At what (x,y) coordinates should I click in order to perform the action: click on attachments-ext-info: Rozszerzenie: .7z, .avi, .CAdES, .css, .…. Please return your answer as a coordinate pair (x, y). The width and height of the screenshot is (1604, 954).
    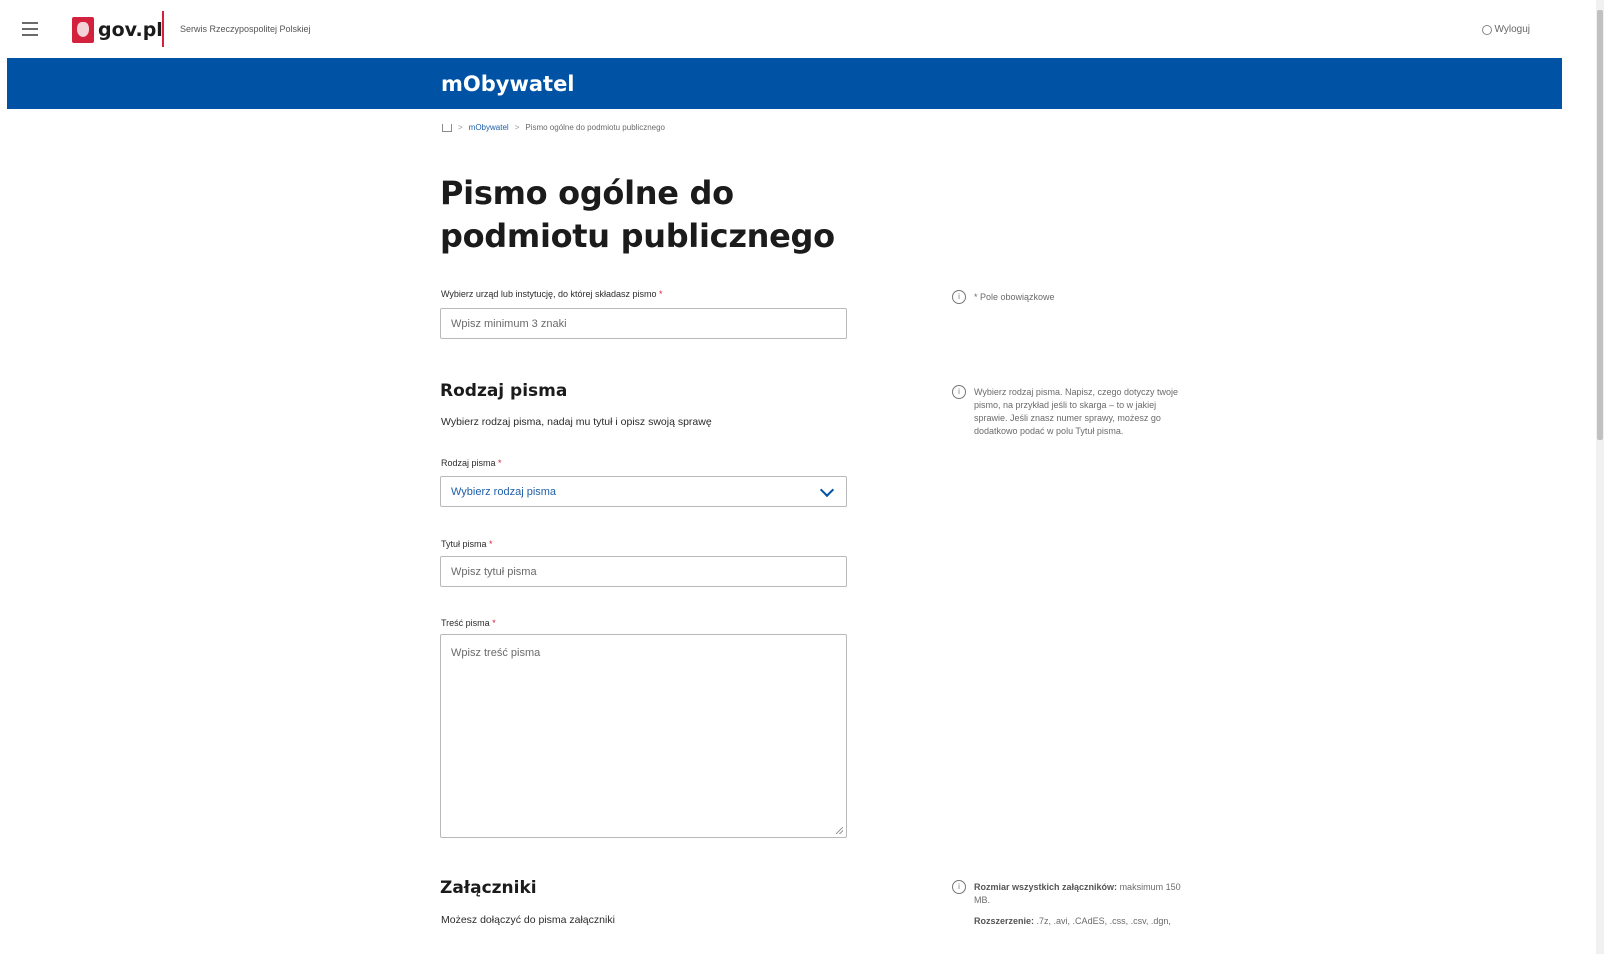
    Looking at the image, I should click on (1083, 921).